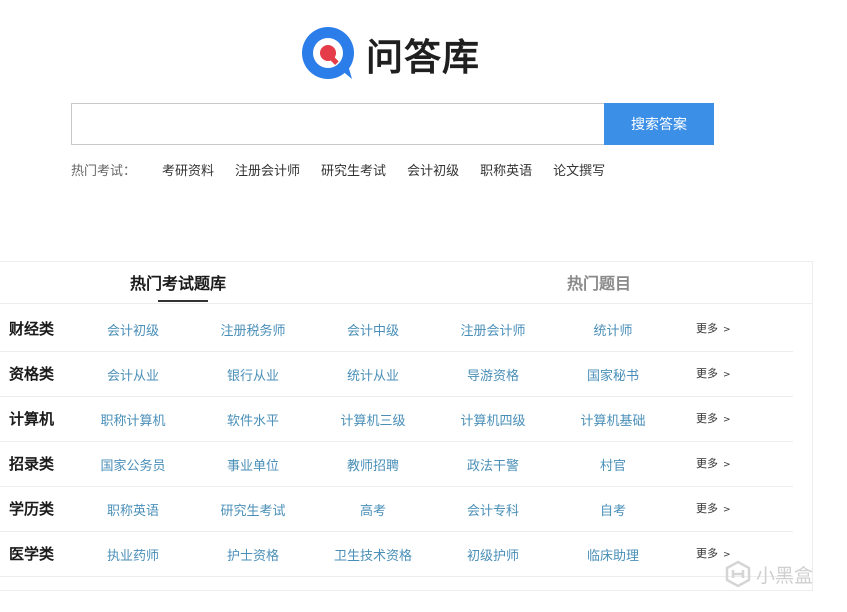 The image size is (847, 612). I want to click on exam-link: 高考, so click(373, 509).